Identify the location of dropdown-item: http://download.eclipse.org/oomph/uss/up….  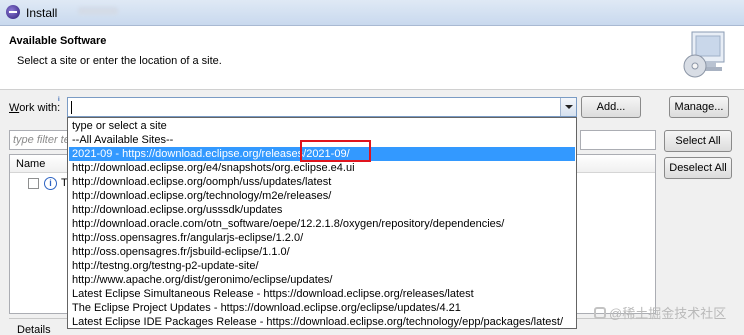
(322, 182).